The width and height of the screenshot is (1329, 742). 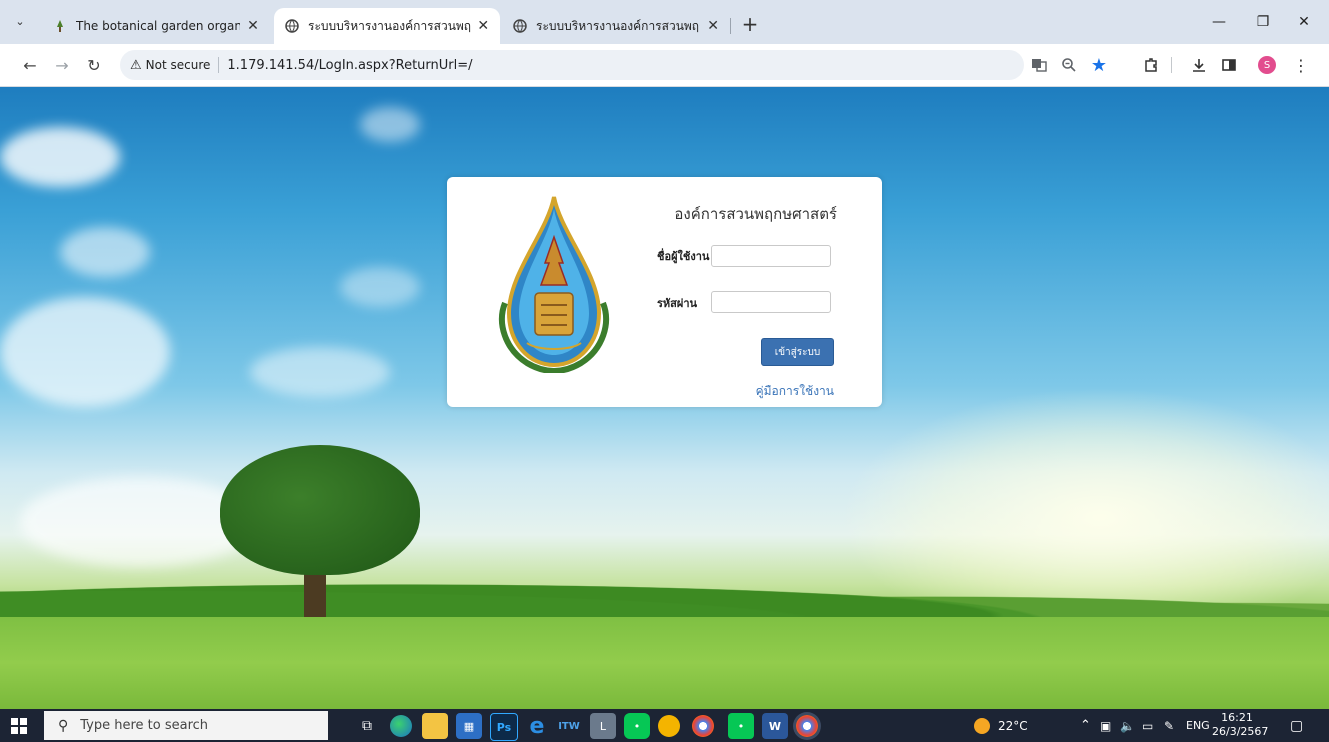 I want to click on profile-avatar: S, so click(x=1267, y=65).